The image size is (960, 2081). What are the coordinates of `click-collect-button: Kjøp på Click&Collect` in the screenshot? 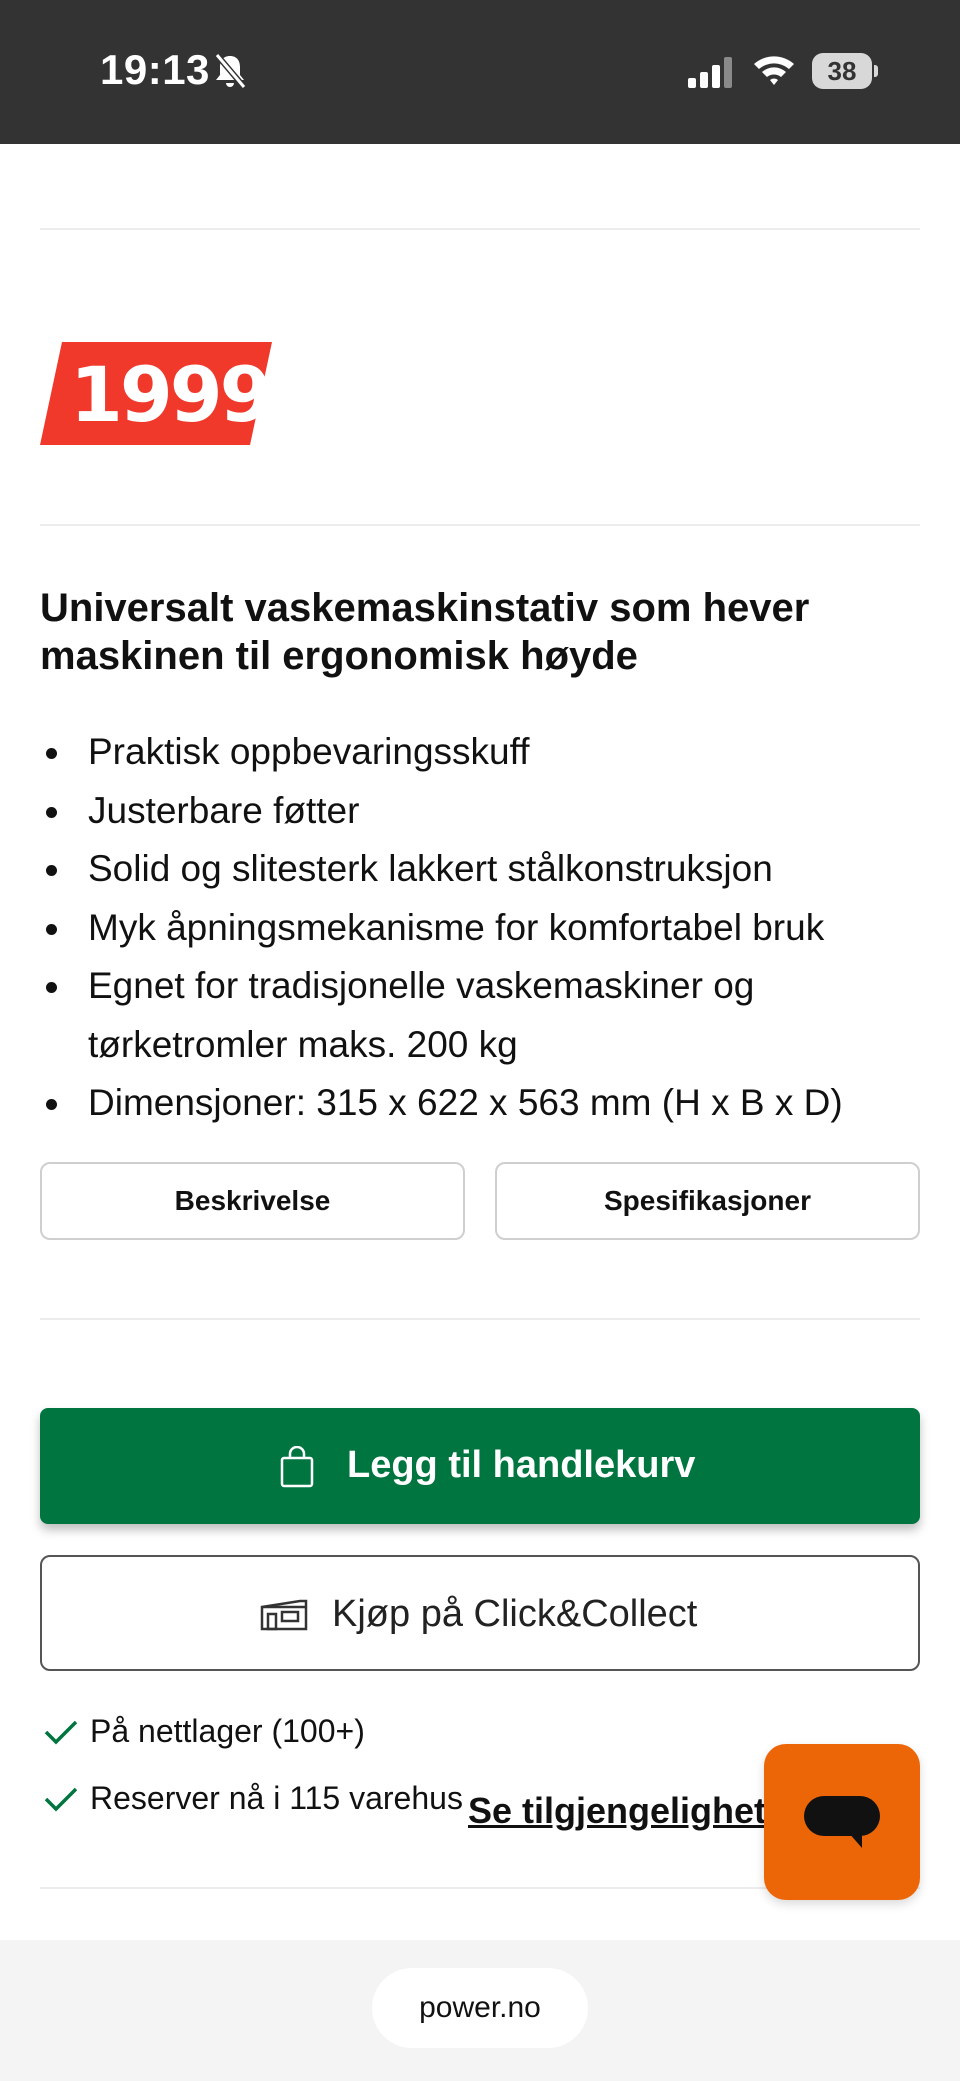 It's located at (480, 1613).